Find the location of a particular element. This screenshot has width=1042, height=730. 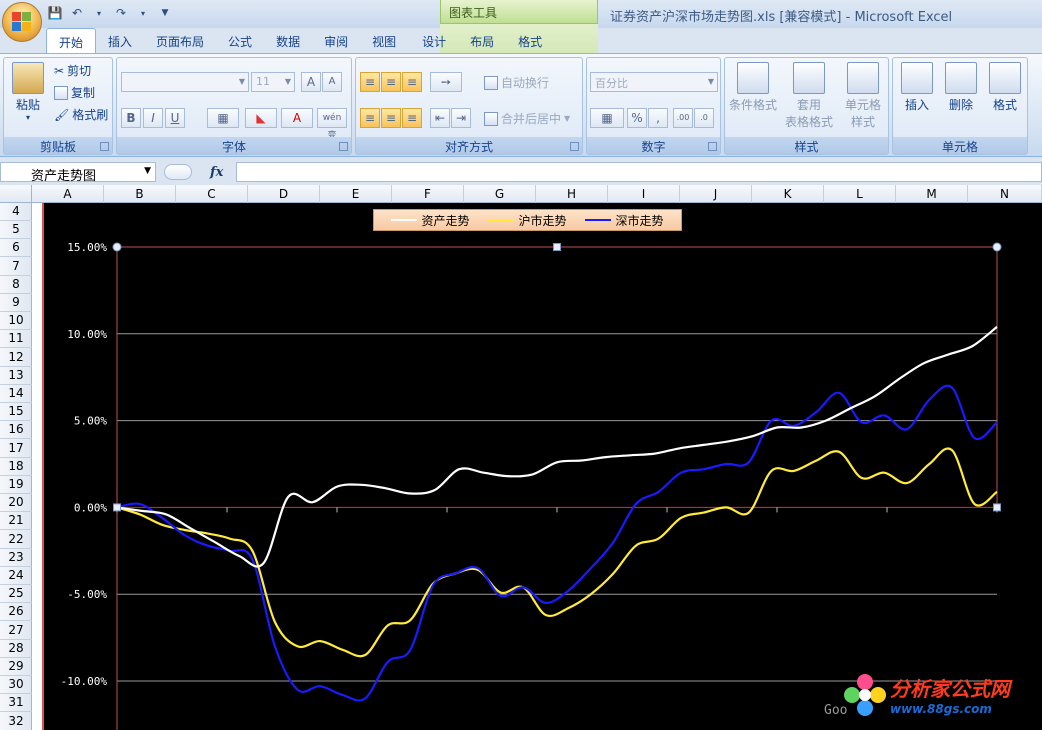

increase-decimal-button: .00 is located at coordinates (683, 118).